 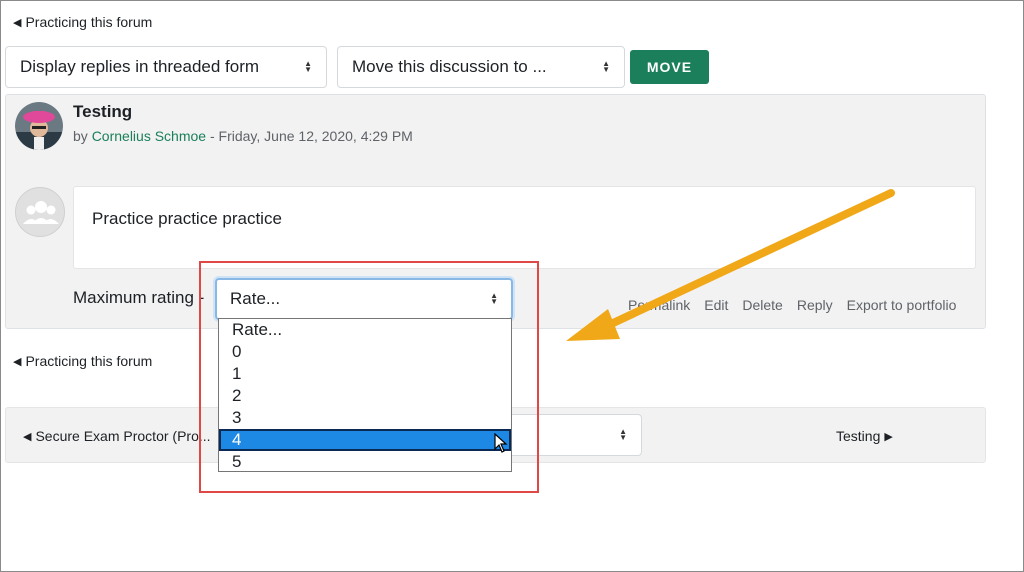 I want to click on post-content-text: Practice practice practice, so click(x=187, y=218).